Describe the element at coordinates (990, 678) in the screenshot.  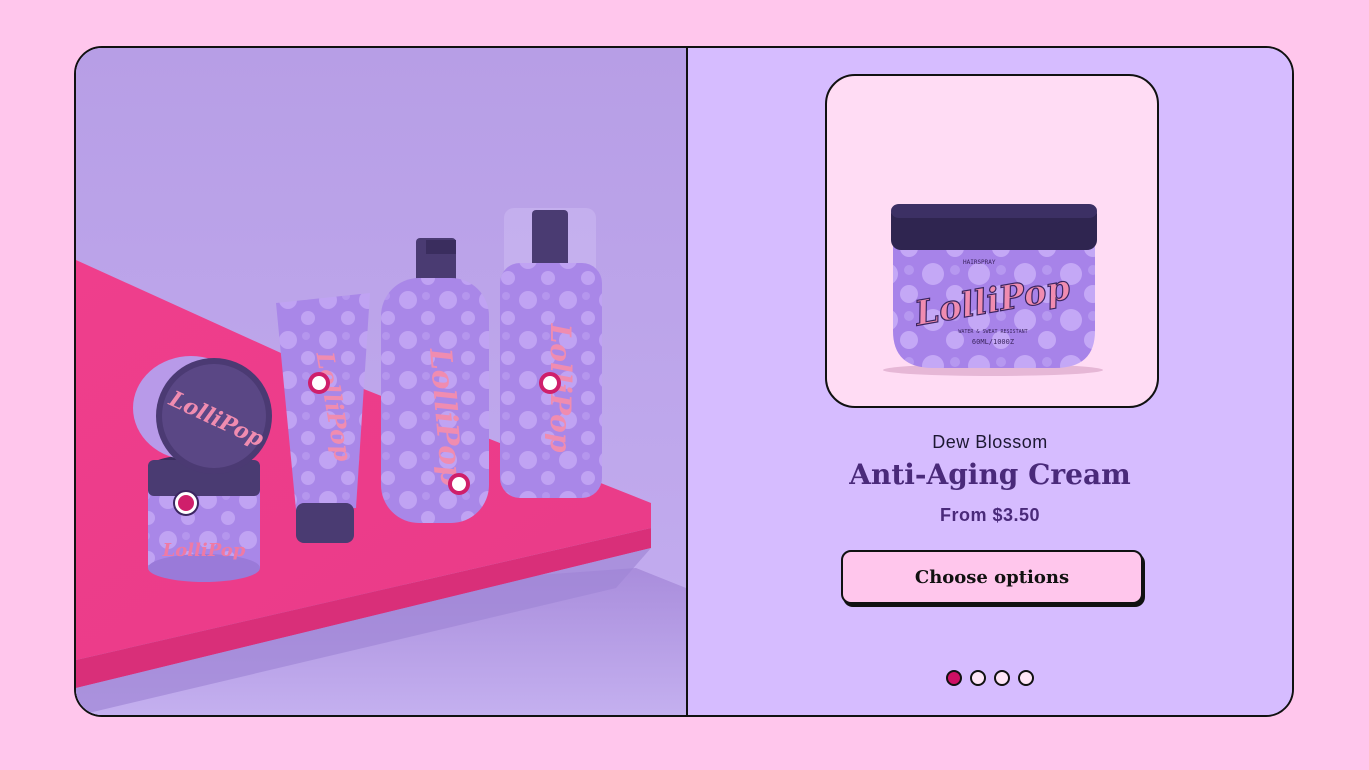
I see `carousel-pagination` at that location.